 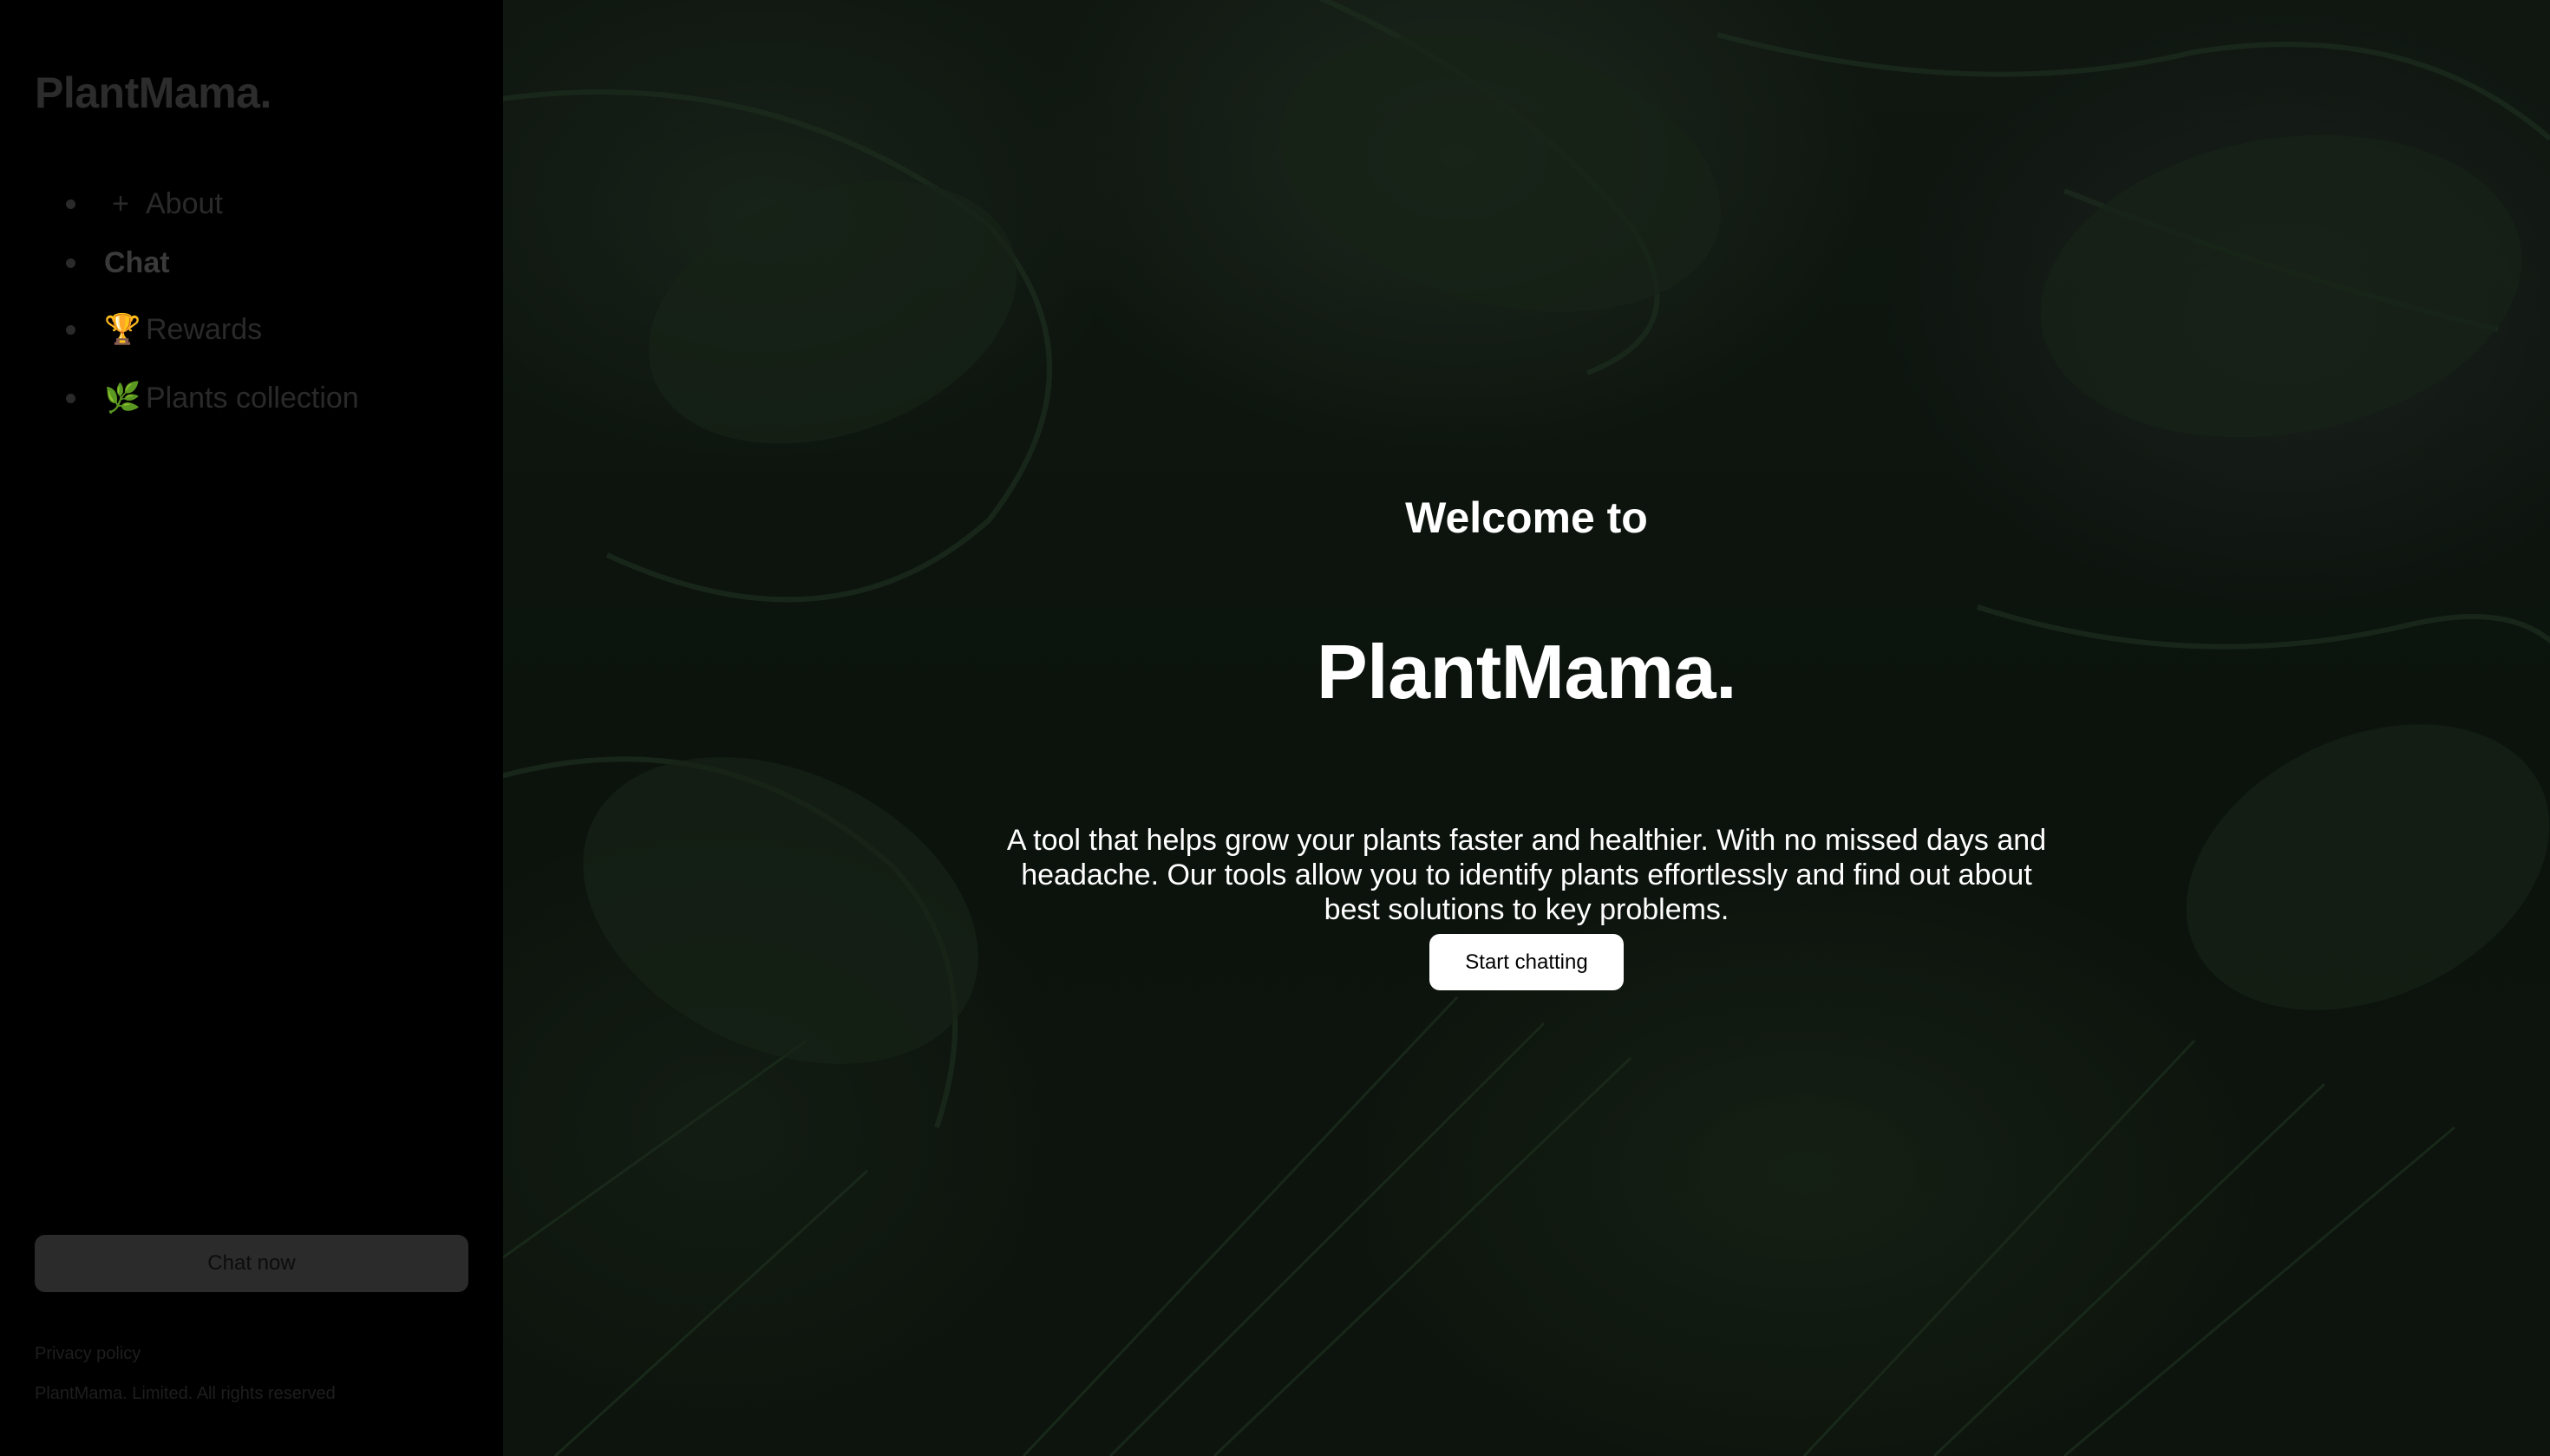 I want to click on nav-item-label: About, so click(x=184, y=203).